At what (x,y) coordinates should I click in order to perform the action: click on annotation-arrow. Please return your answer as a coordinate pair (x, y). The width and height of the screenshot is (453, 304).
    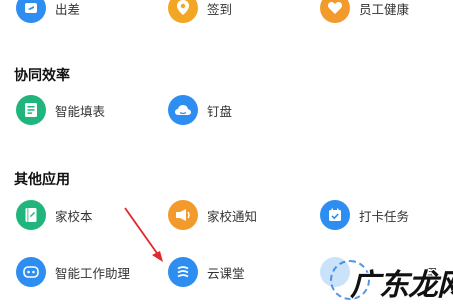
    Looking at the image, I should click on (143, 234).